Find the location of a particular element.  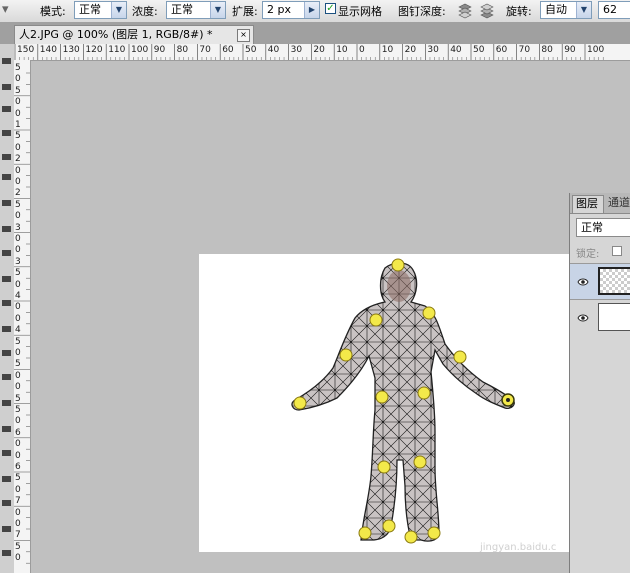

pin-left-knee is located at coordinates (384, 467).